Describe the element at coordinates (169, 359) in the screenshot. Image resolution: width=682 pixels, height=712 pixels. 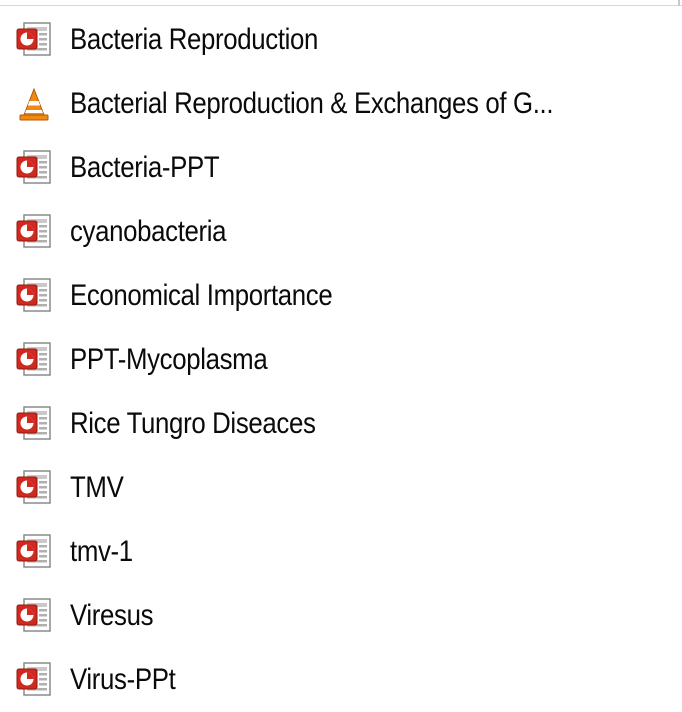
I see `file-name: PPT-Mycoplasma` at that location.